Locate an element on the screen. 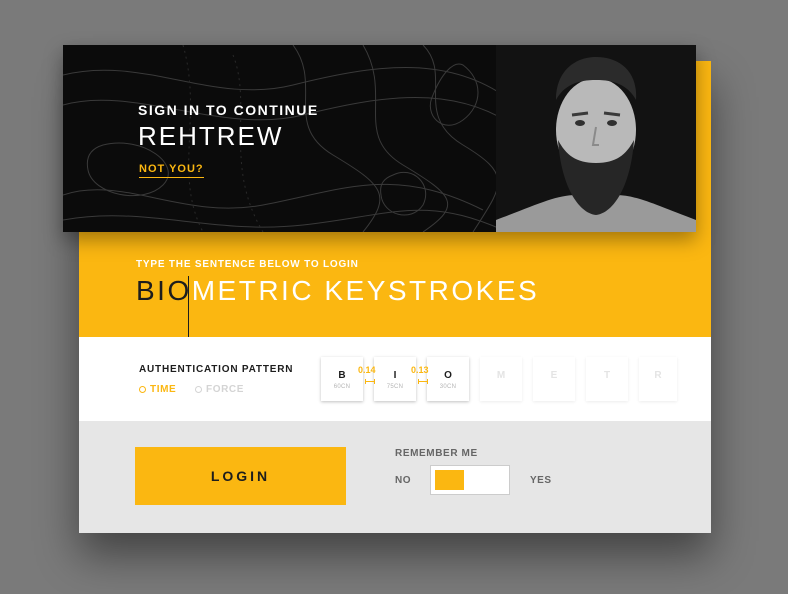  key-force: 75CN is located at coordinates (395, 387).